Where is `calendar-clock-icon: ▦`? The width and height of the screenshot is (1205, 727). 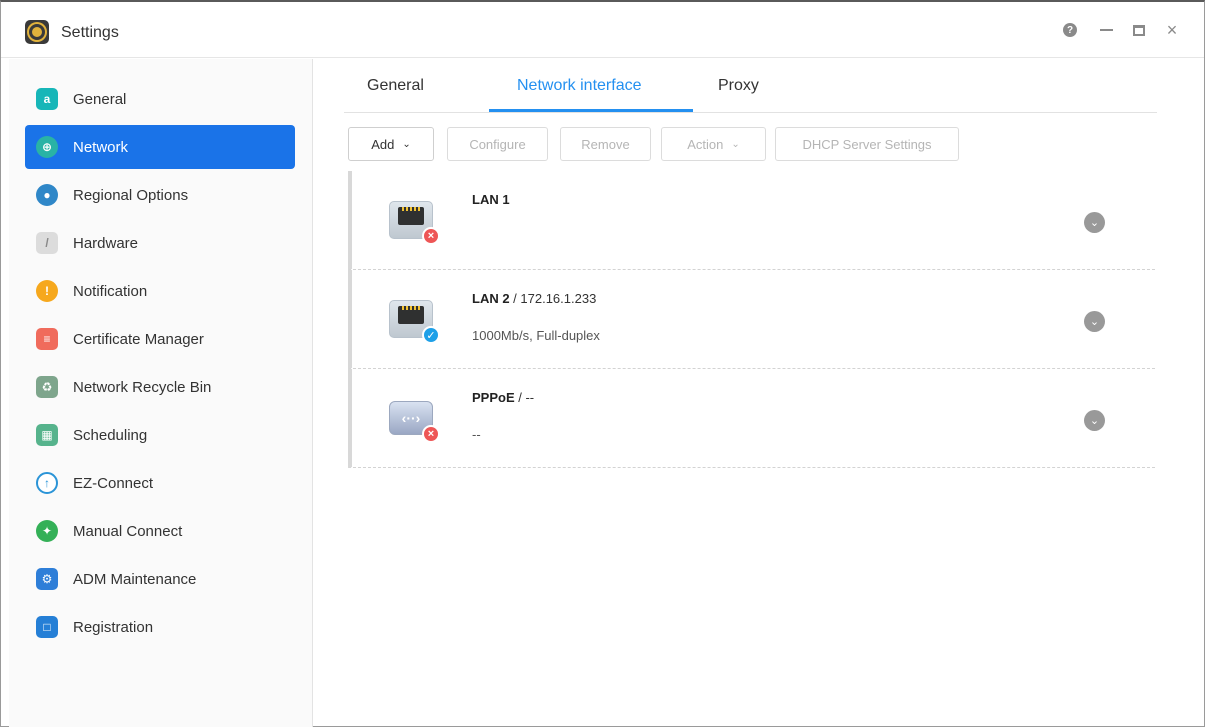
calendar-clock-icon: ▦ is located at coordinates (47, 435).